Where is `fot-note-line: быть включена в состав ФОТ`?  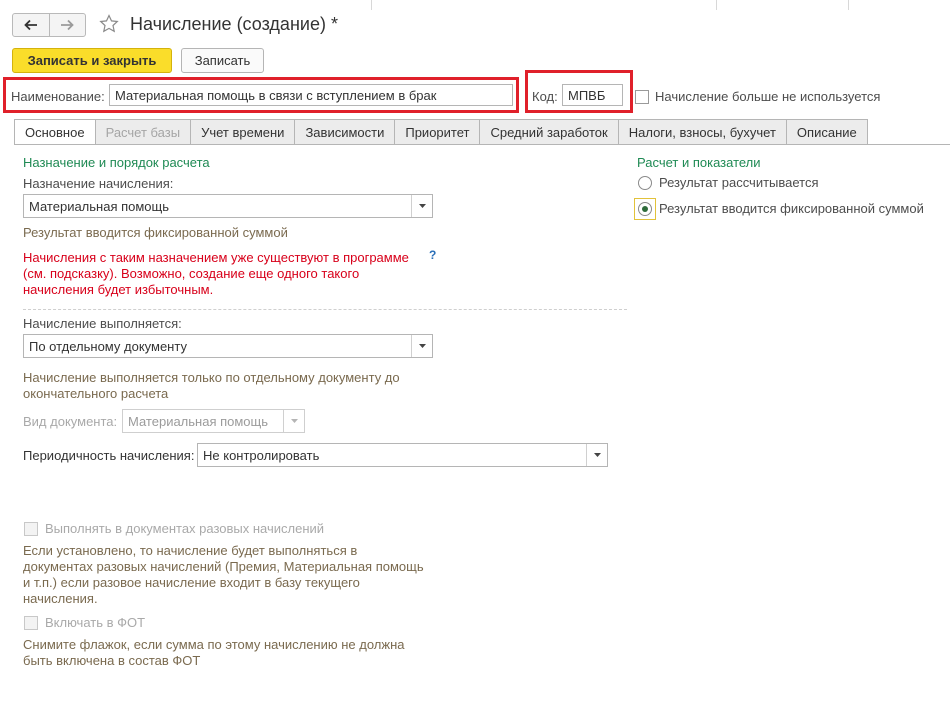
fot-note-line: быть включена в состав ФОТ is located at coordinates (112, 660).